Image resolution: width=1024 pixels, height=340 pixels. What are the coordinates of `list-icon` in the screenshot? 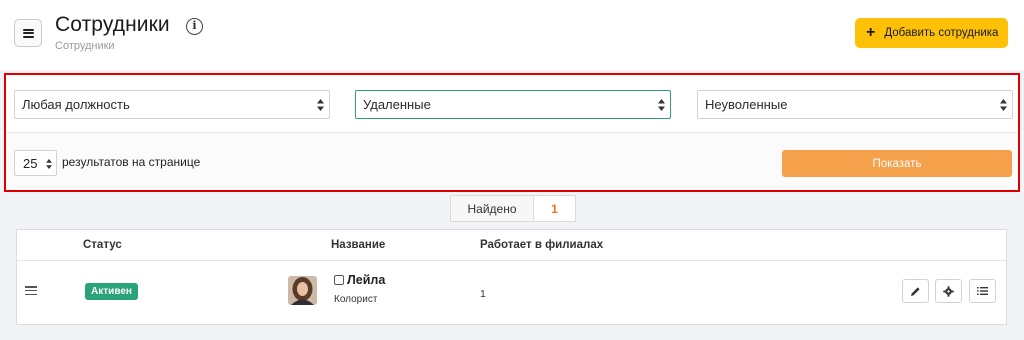 It's located at (982, 291).